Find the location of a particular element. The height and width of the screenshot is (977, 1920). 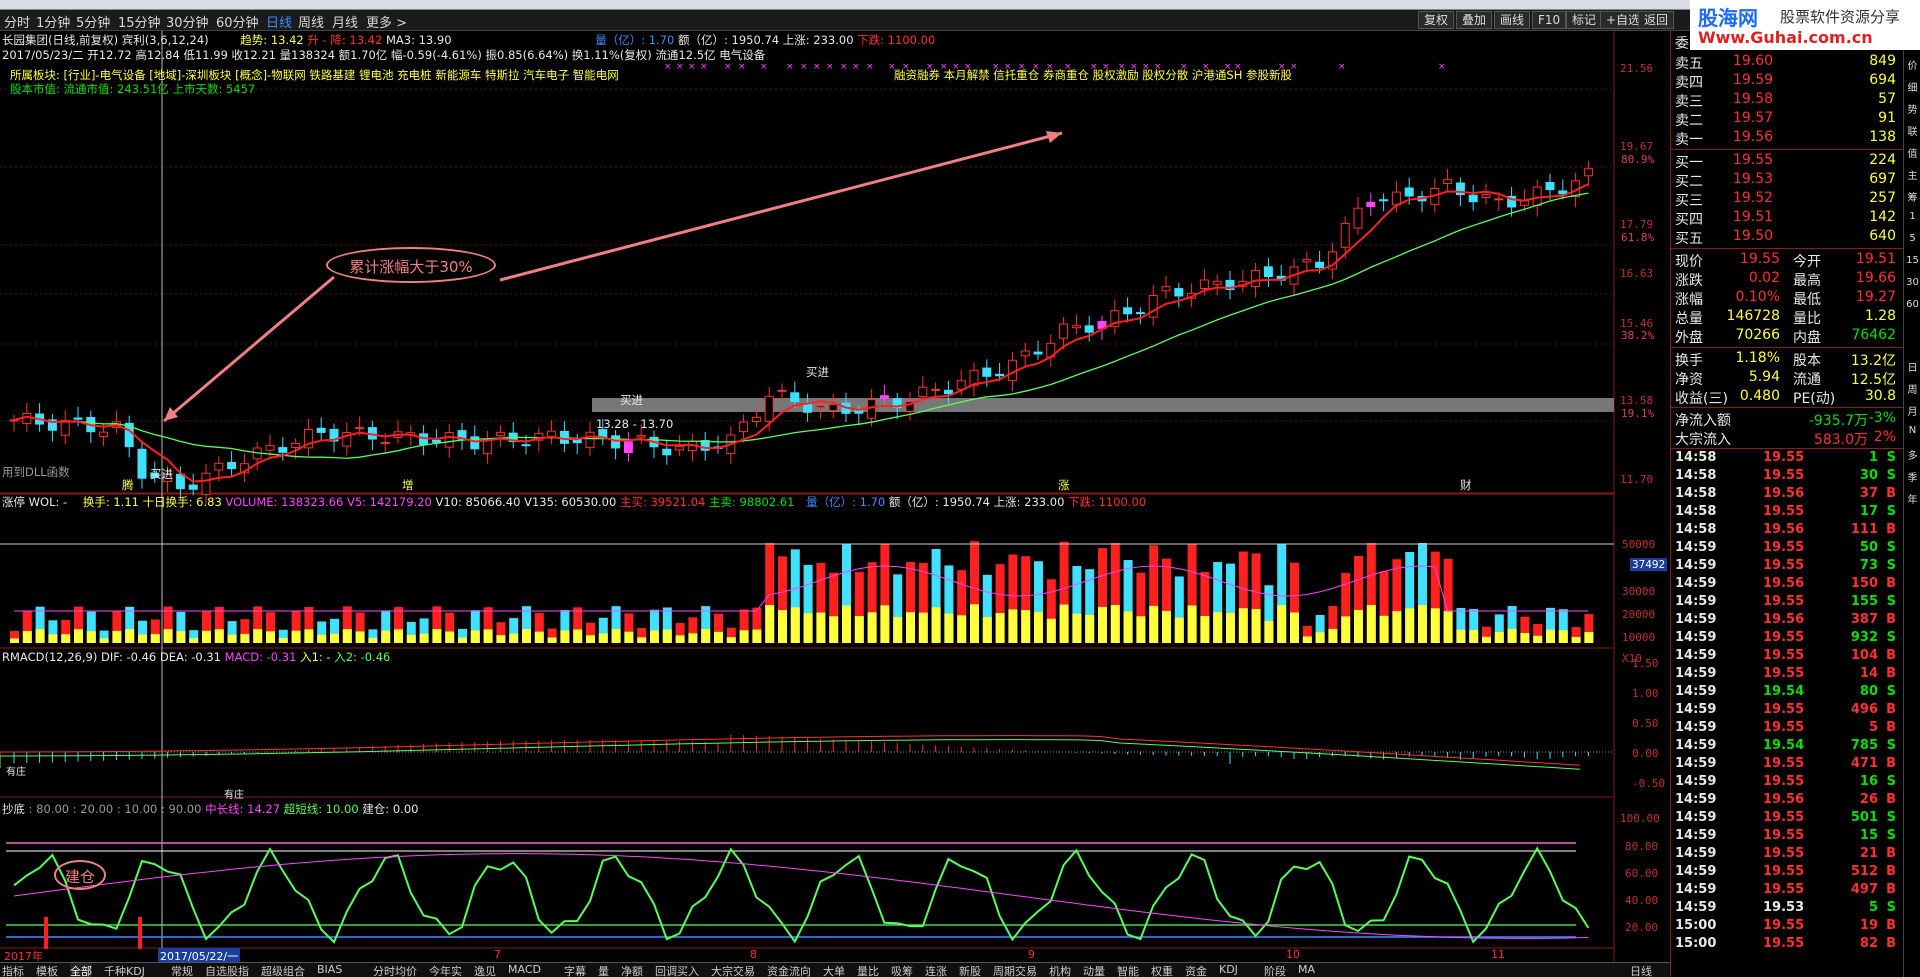

side-tool-button: 年 is located at coordinates (1912, 498).